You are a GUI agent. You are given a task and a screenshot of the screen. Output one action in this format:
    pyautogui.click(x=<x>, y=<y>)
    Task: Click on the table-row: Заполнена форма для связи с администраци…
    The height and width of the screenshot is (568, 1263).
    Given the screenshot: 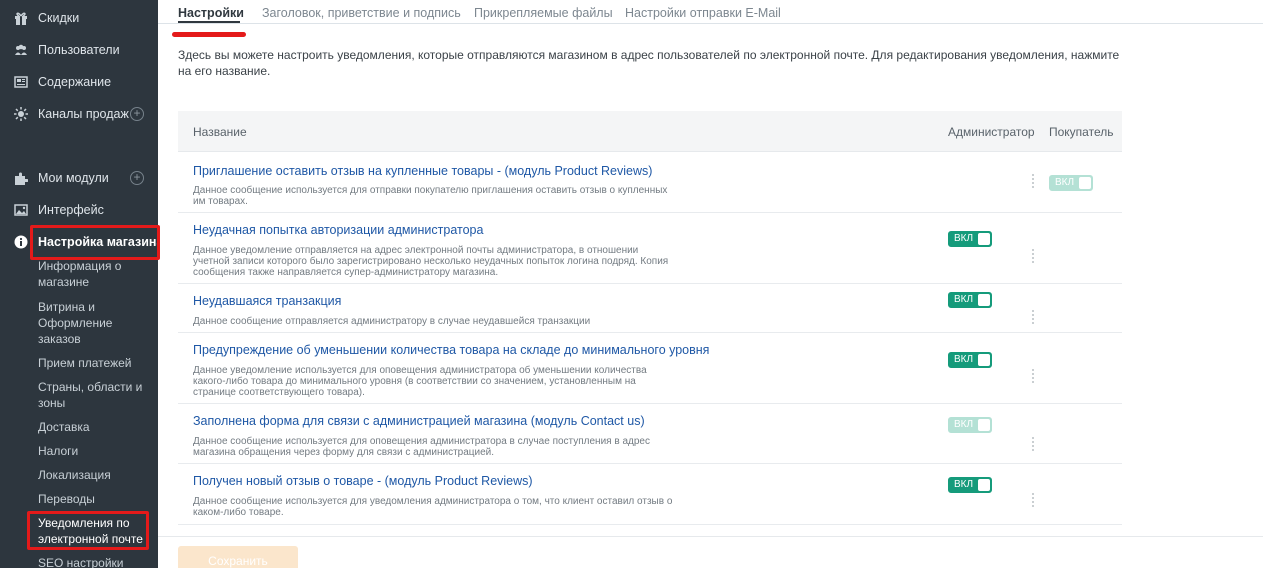 What is the action you would take?
    pyautogui.click(x=650, y=434)
    